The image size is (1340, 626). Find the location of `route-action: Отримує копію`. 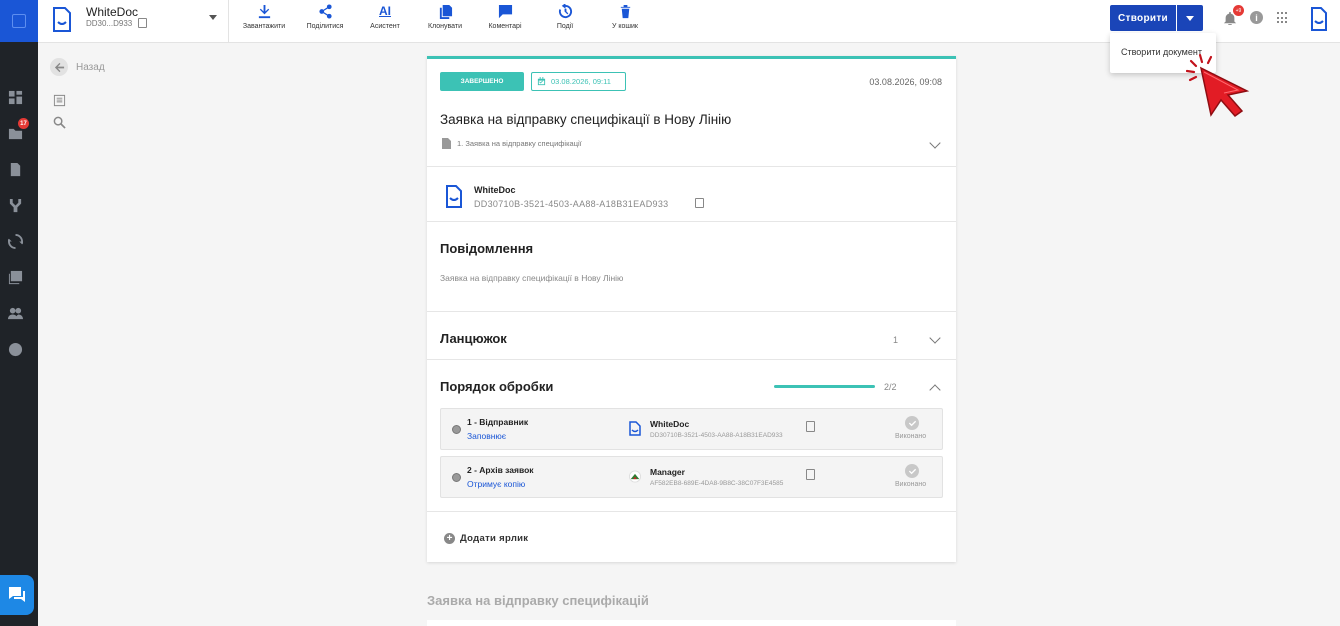

route-action: Отримує копію is located at coordinates (496, 484).